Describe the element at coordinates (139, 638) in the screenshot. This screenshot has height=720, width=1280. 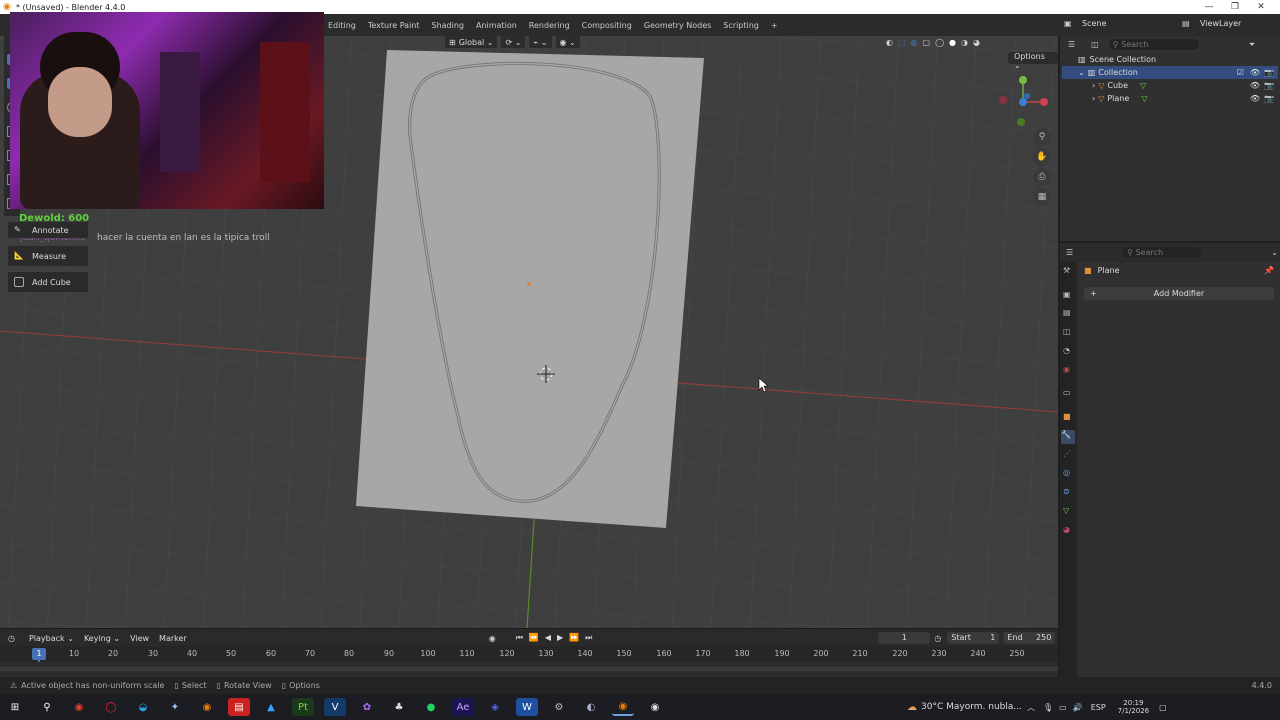
I see `view-menu: View` at that location.